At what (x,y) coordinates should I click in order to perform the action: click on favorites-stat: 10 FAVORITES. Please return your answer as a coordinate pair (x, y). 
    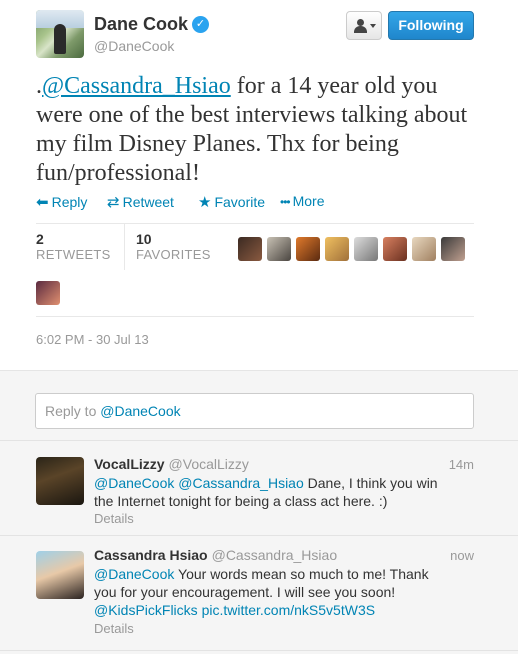
    Looking at the image, I should click on (173, 247).